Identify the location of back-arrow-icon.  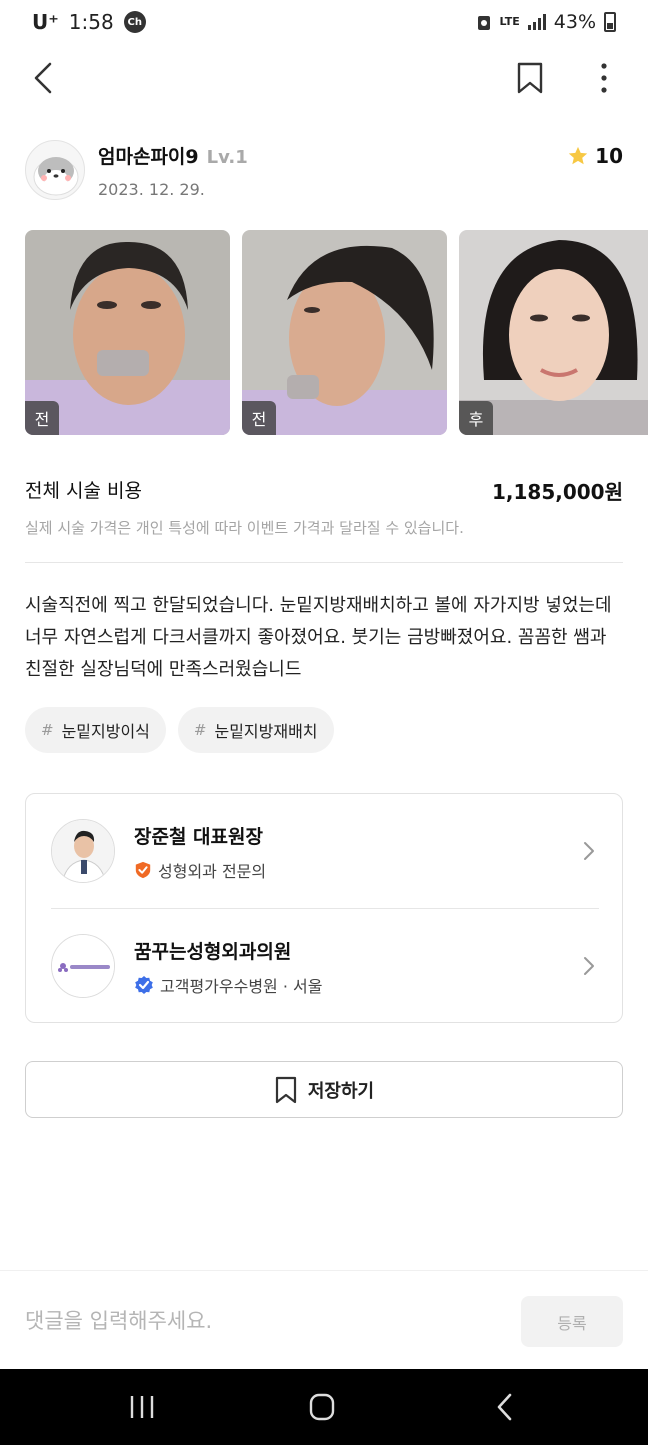
(504, 1407).